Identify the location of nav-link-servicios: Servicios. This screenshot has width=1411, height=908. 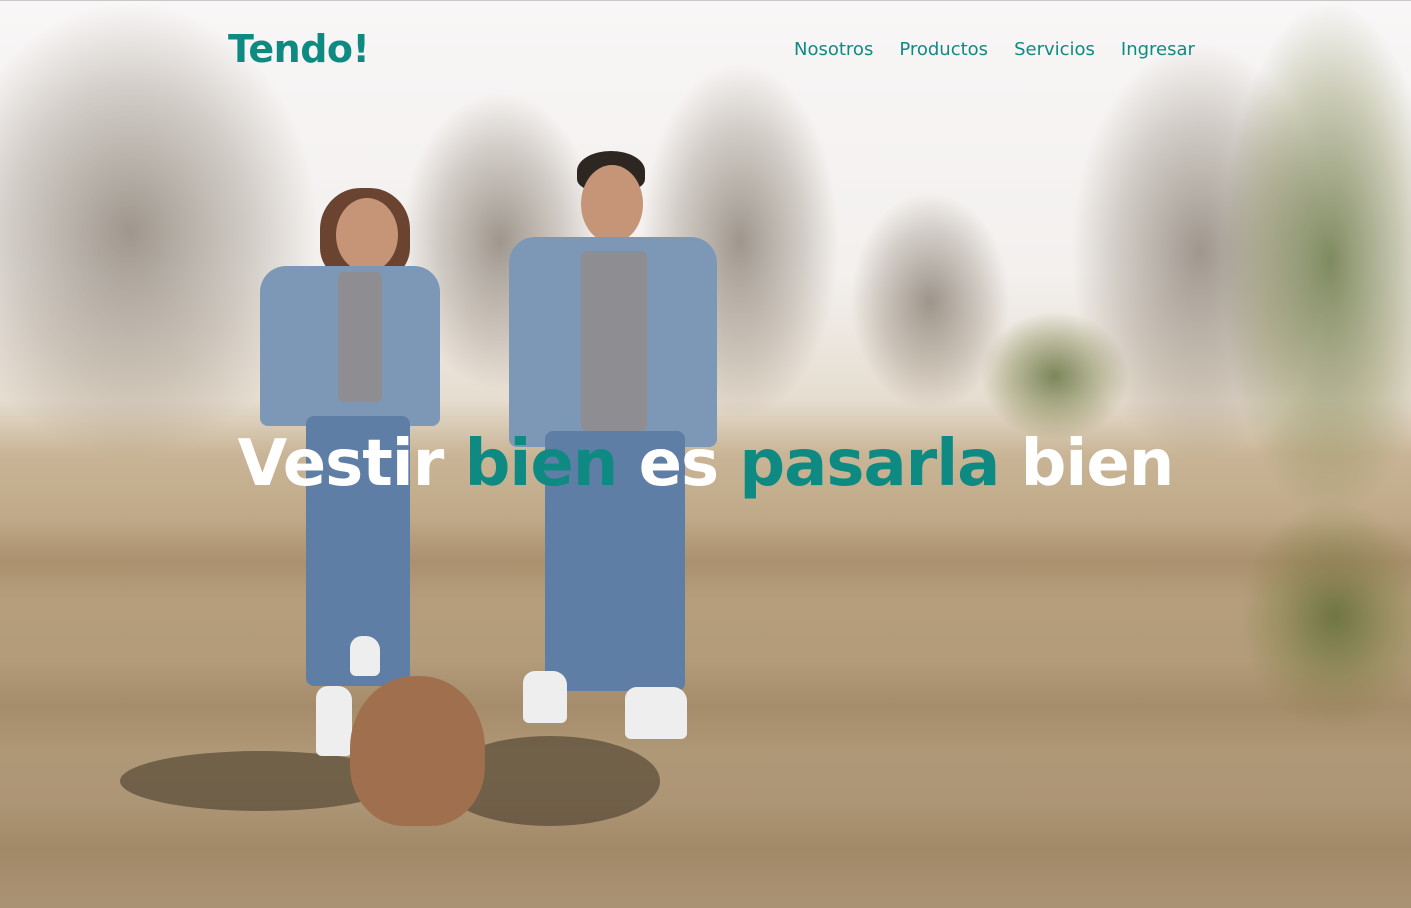
(1054, 49).